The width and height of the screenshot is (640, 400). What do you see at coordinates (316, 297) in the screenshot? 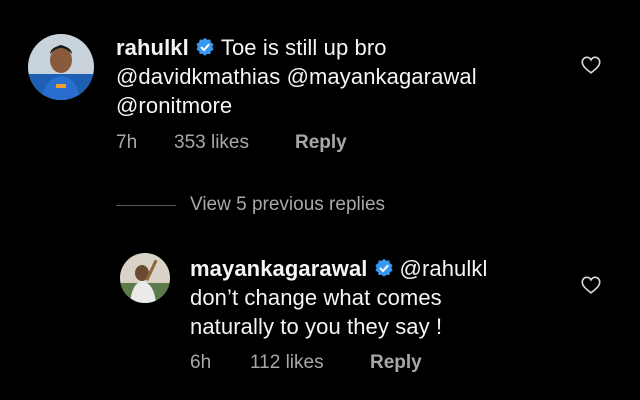
I see `reply-text-line: don’t change what comes` at bounding box center [316, 297].